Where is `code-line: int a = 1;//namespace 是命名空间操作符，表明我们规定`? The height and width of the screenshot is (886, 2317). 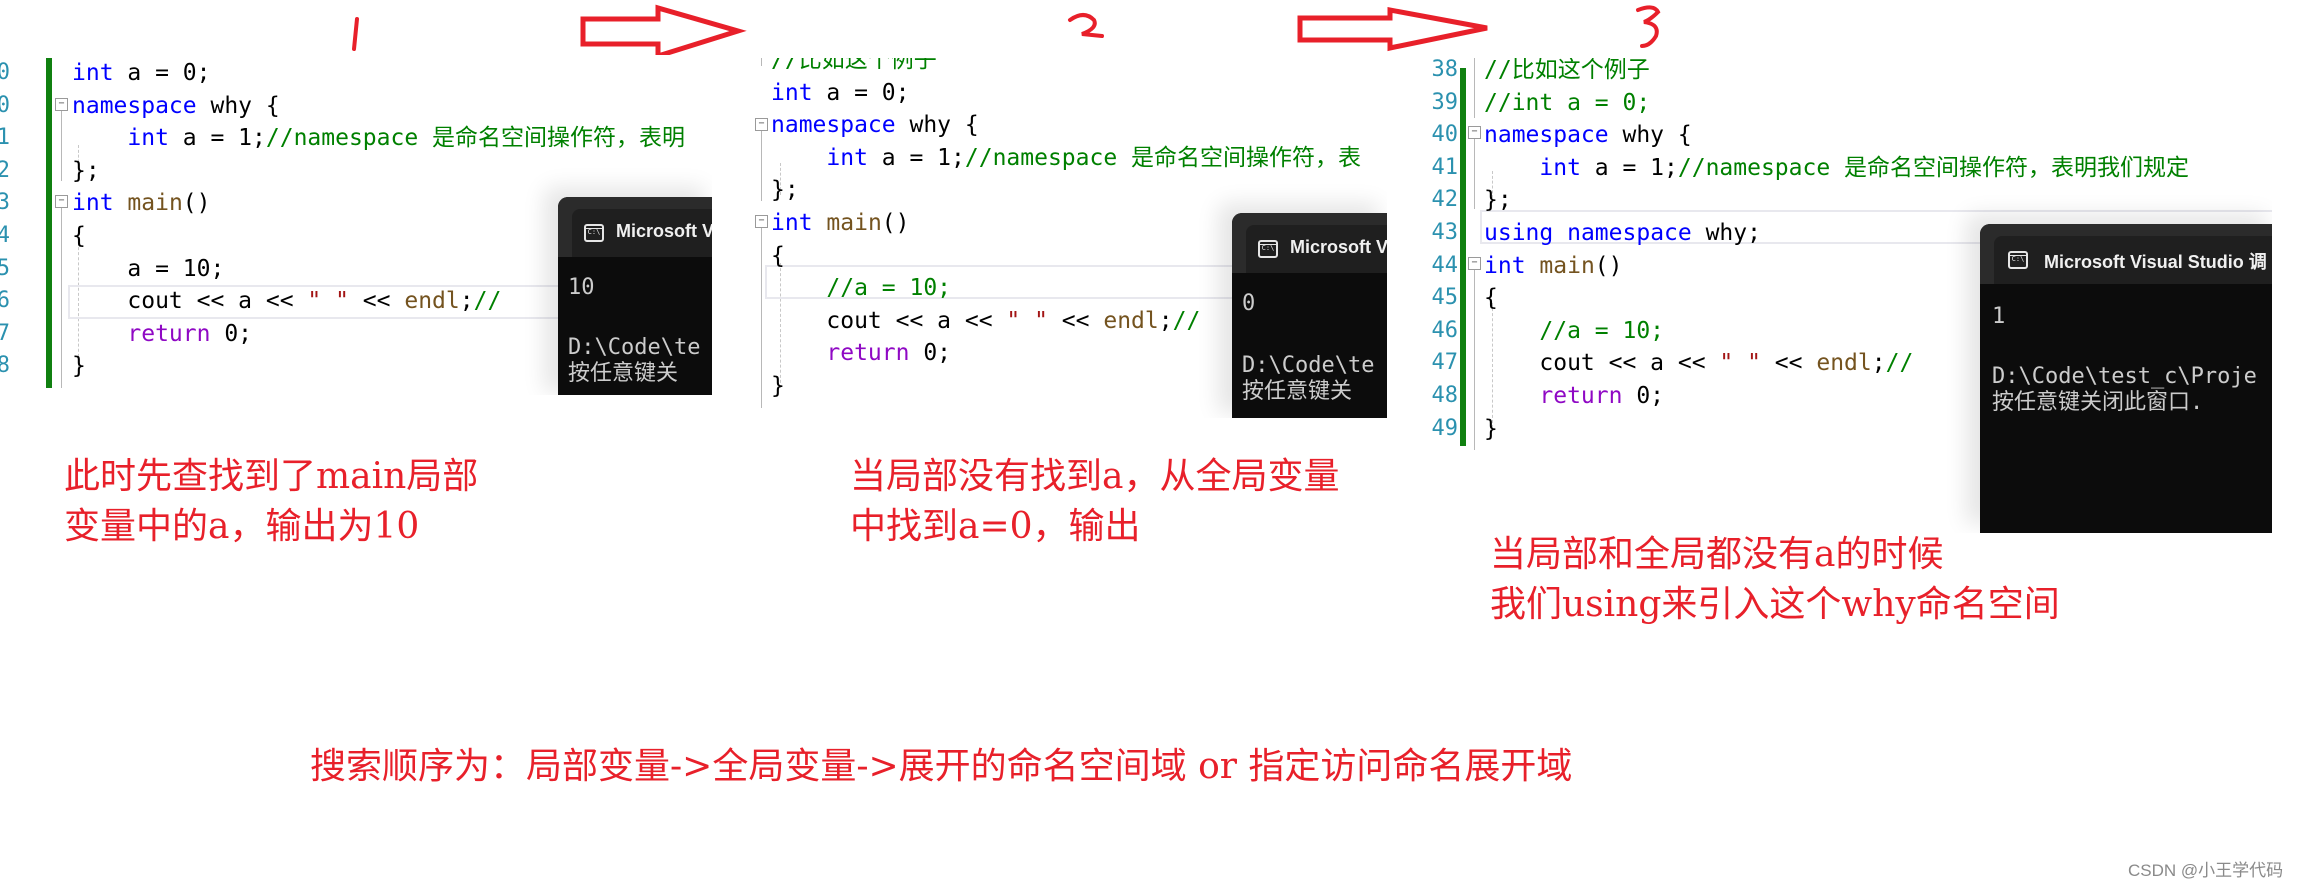
code-line: int a = 1;//namespace 是命名空间操作符，表明我们规定 is located at coordinates (1836, 168).